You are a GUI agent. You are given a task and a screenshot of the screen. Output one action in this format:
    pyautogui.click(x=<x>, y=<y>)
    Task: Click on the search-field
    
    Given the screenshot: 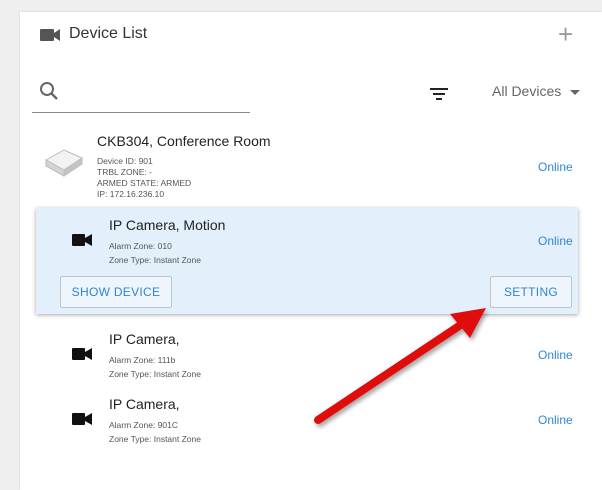 What is the action you would take?
    pyautogui.click(x=141, y=95)
    